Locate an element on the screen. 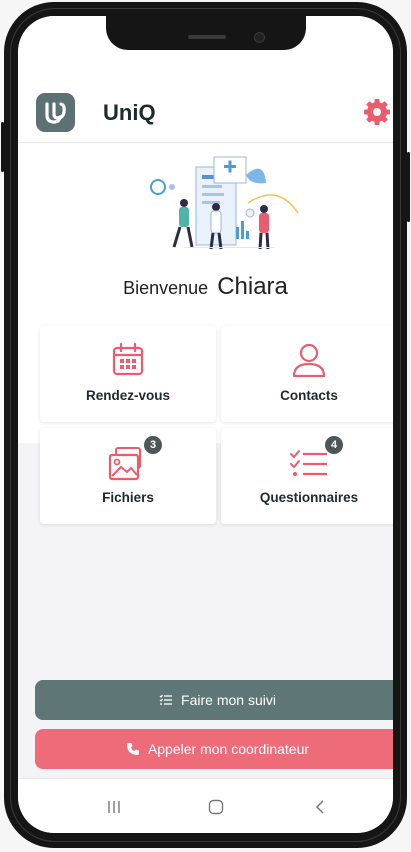  tile-label: Questionnaires is located at coordinates (309, 497).